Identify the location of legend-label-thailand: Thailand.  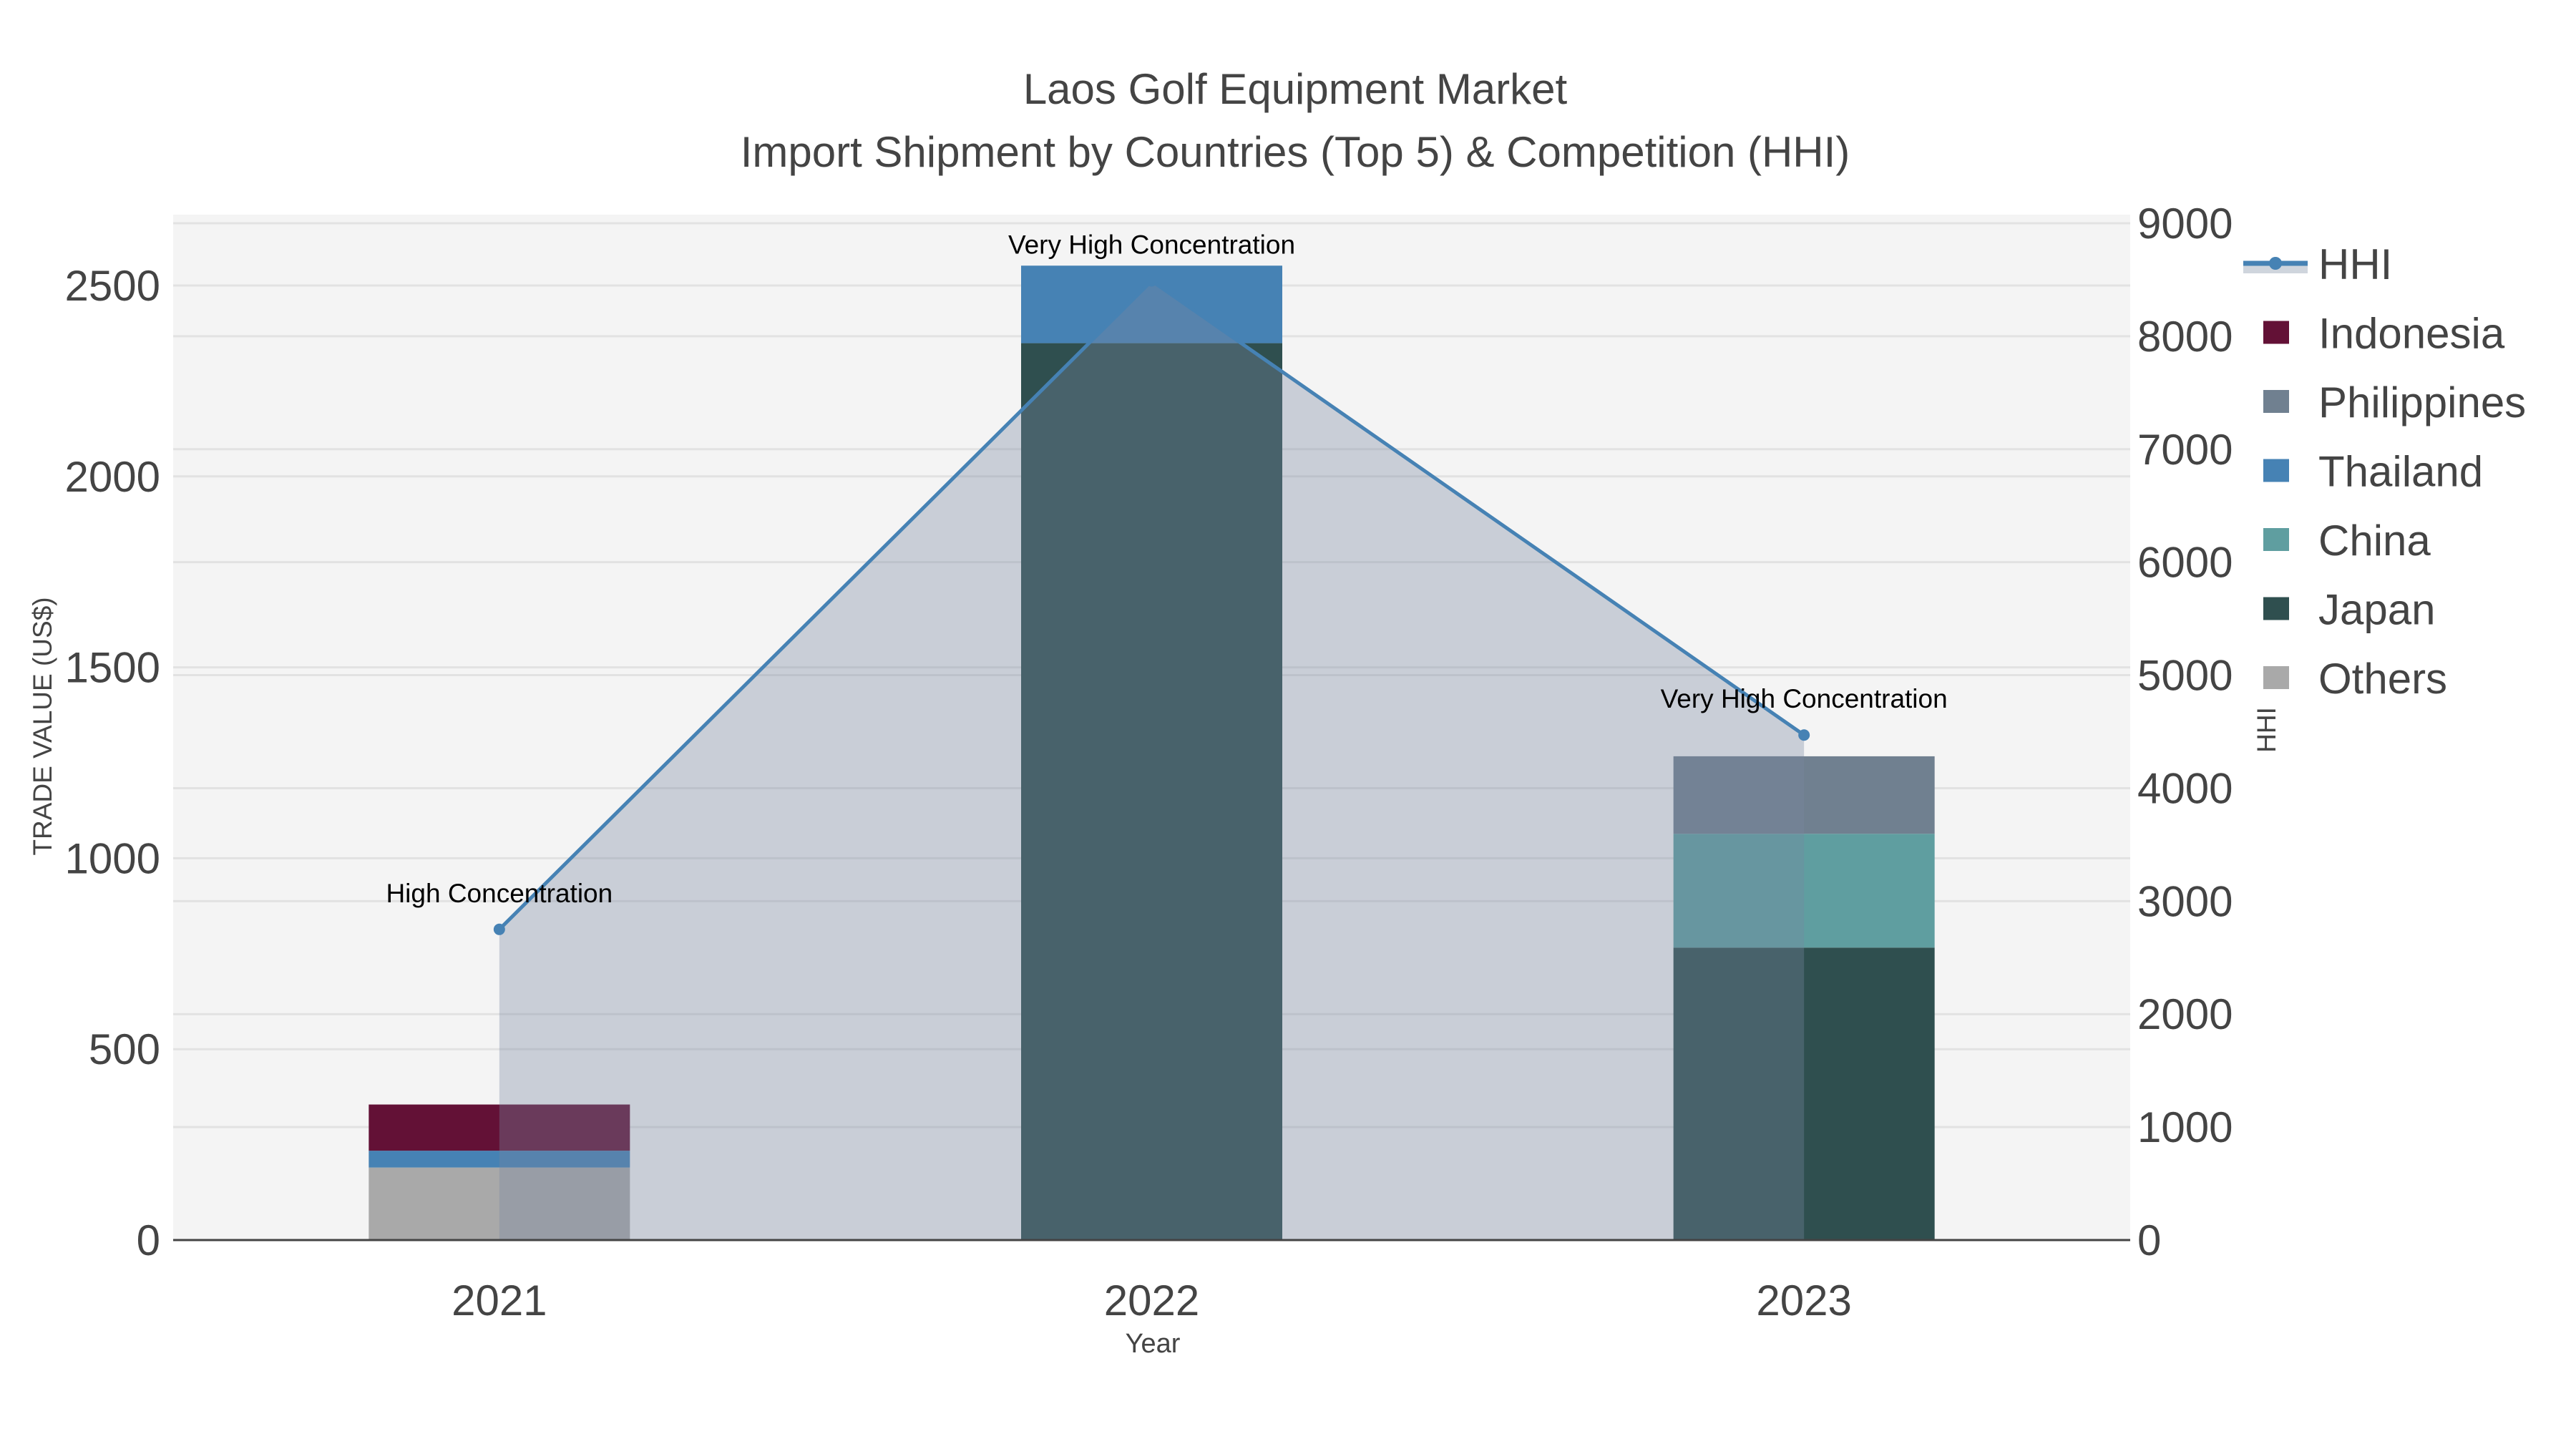
(2400, 472).